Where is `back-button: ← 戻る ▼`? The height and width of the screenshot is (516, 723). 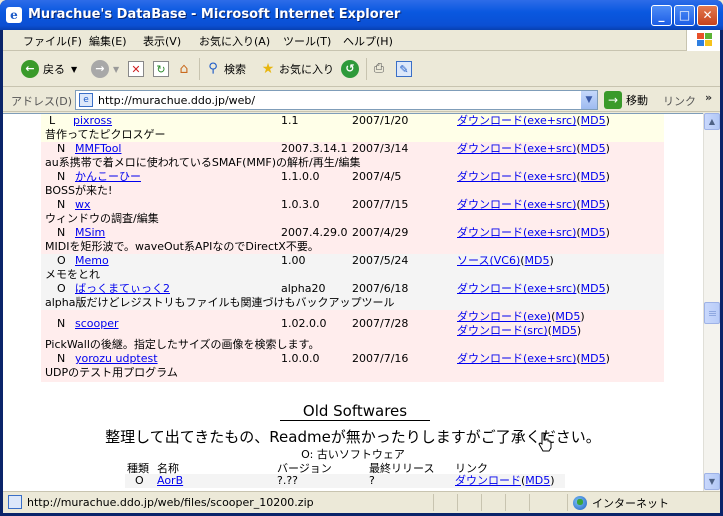
back-button: ← 戻る ▼ is located at coordinates (49, 69).